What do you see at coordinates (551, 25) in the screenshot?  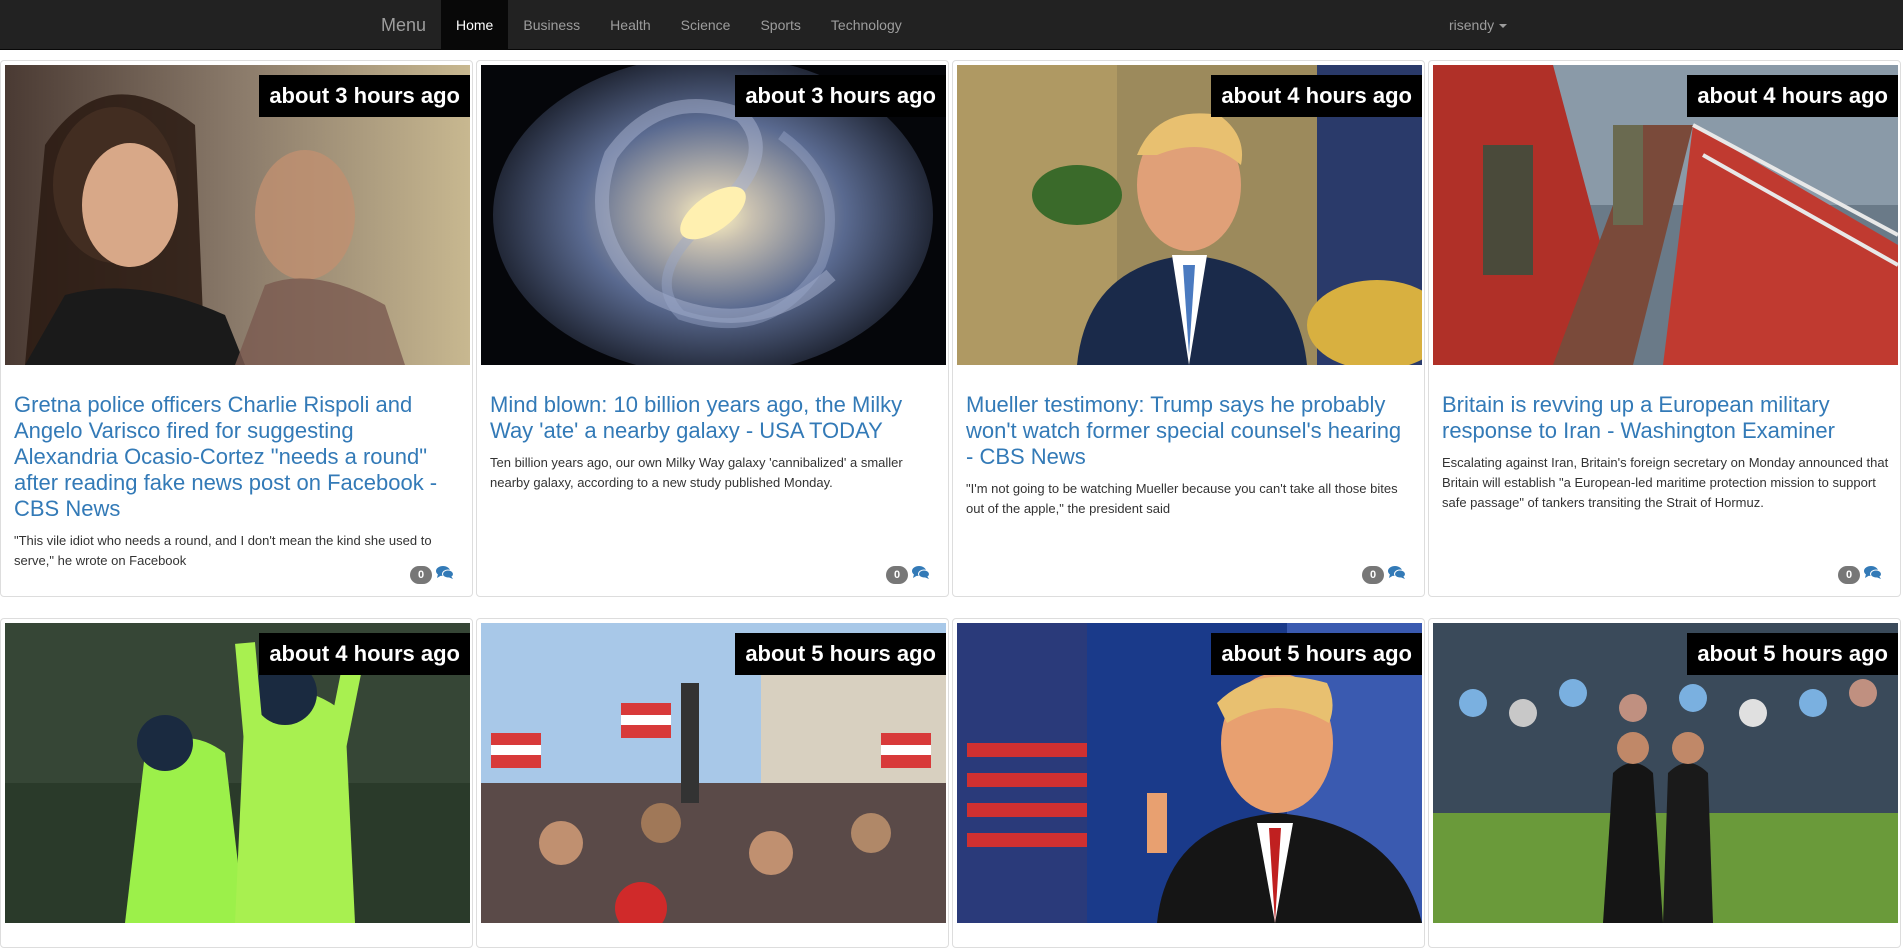 I see `nav-business: Business` at bounding box center [551, 25].